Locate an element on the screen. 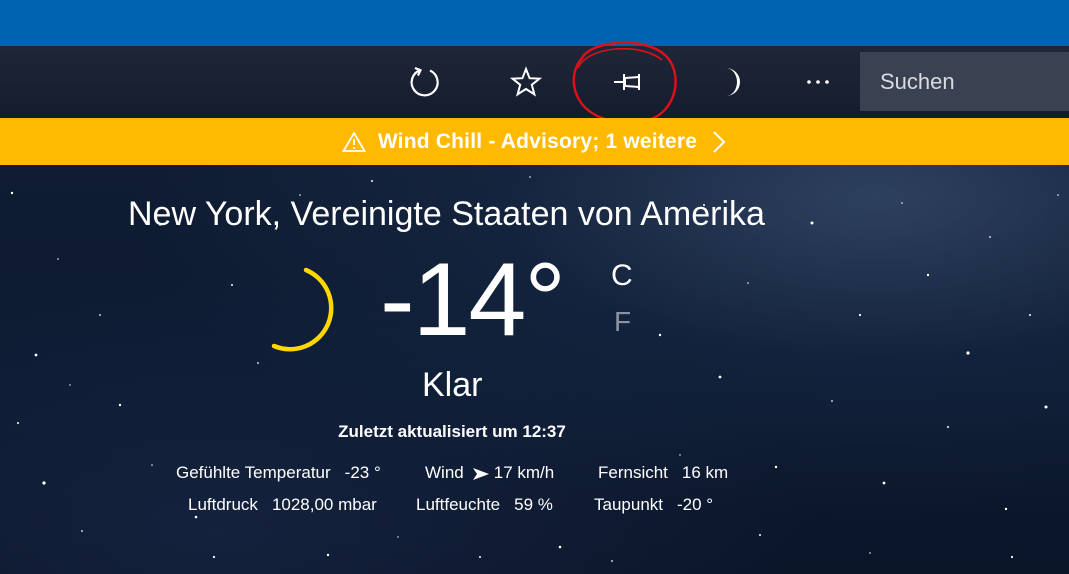 This screenshot has height=574, width=1069. feels-like-label: Gefühlte Temperatur is located at coordinates (253, 472).